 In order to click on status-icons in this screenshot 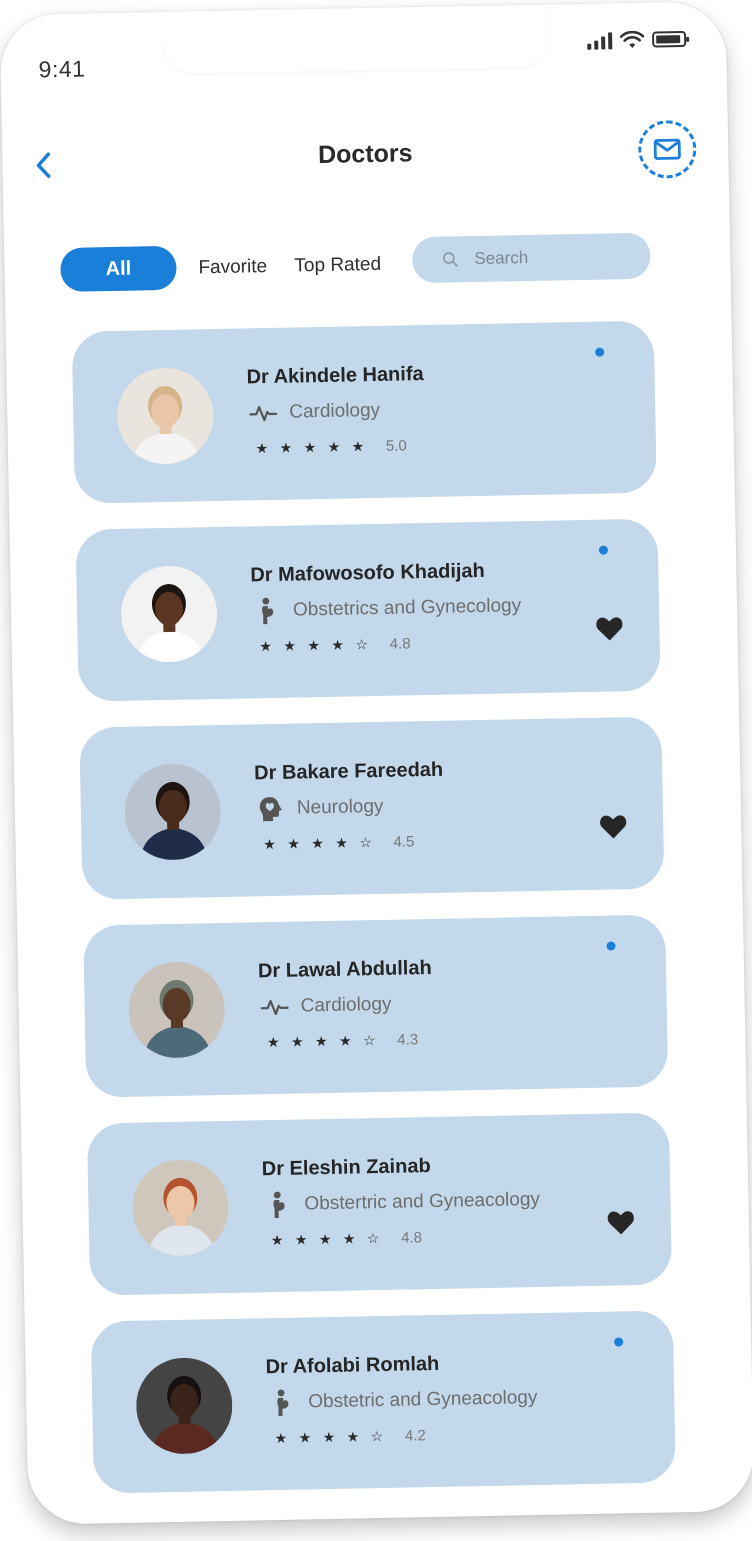, I will do `click(637, 40)`.